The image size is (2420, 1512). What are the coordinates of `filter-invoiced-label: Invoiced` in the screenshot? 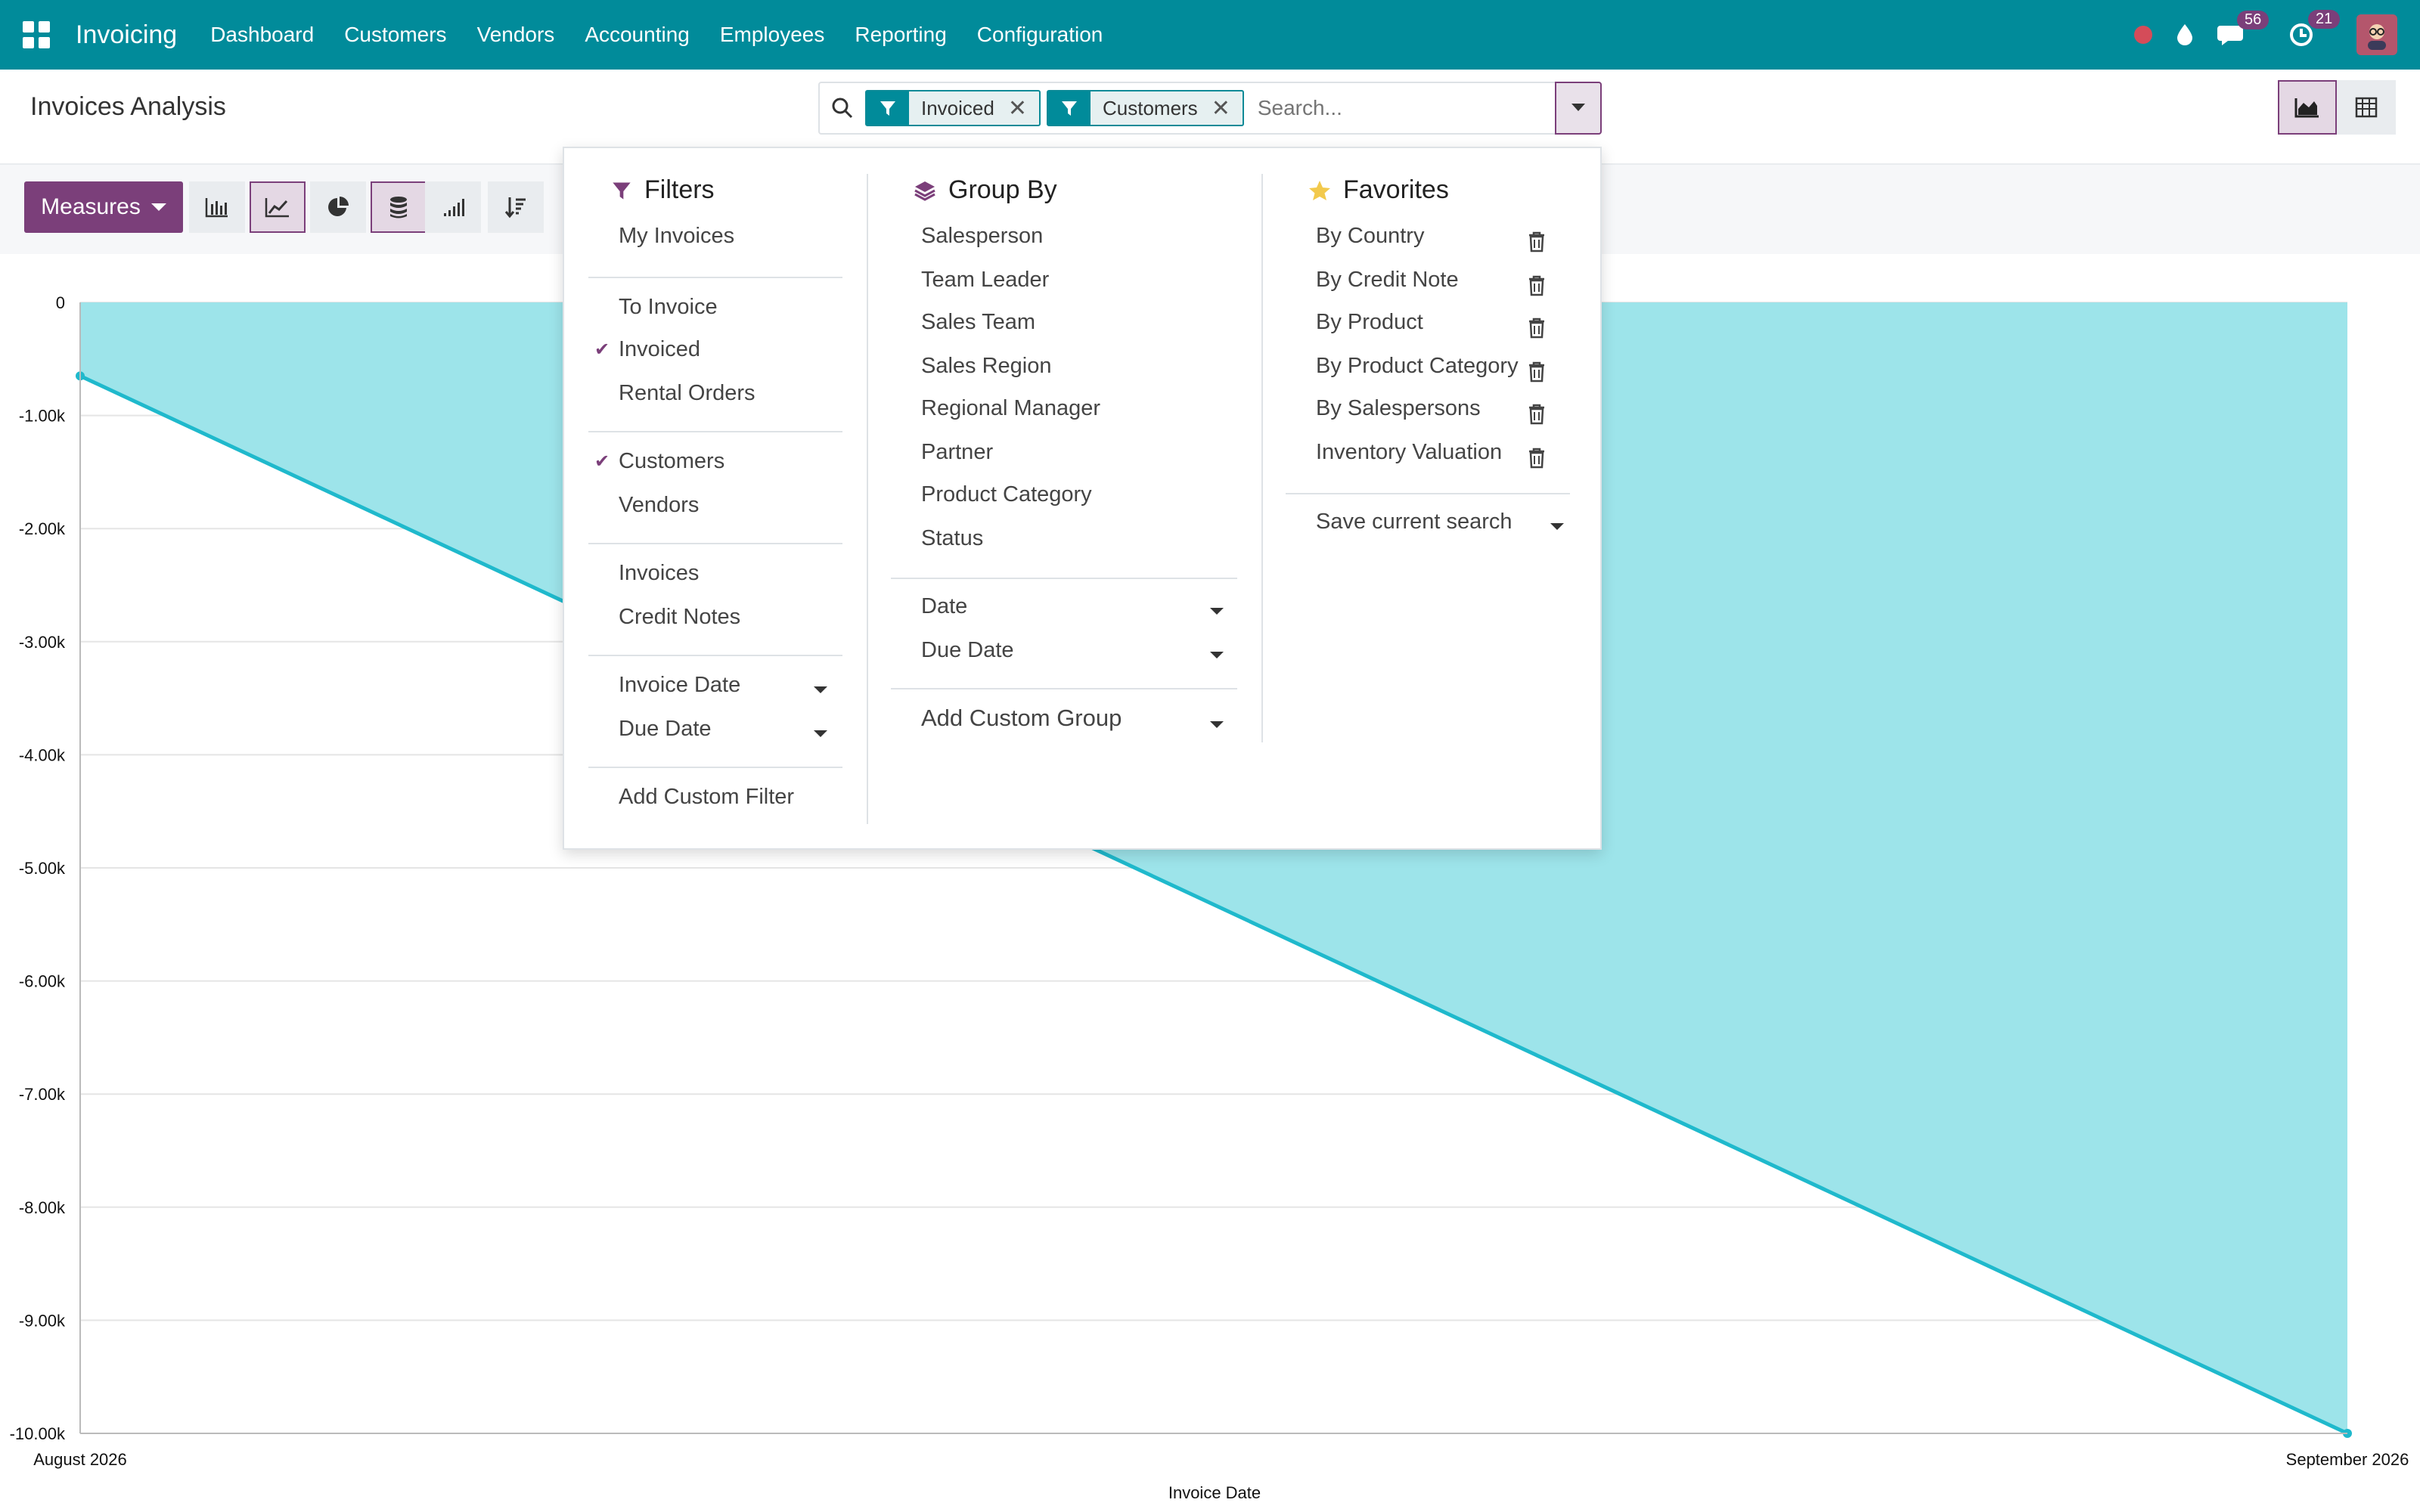 It's located at (660, 349).